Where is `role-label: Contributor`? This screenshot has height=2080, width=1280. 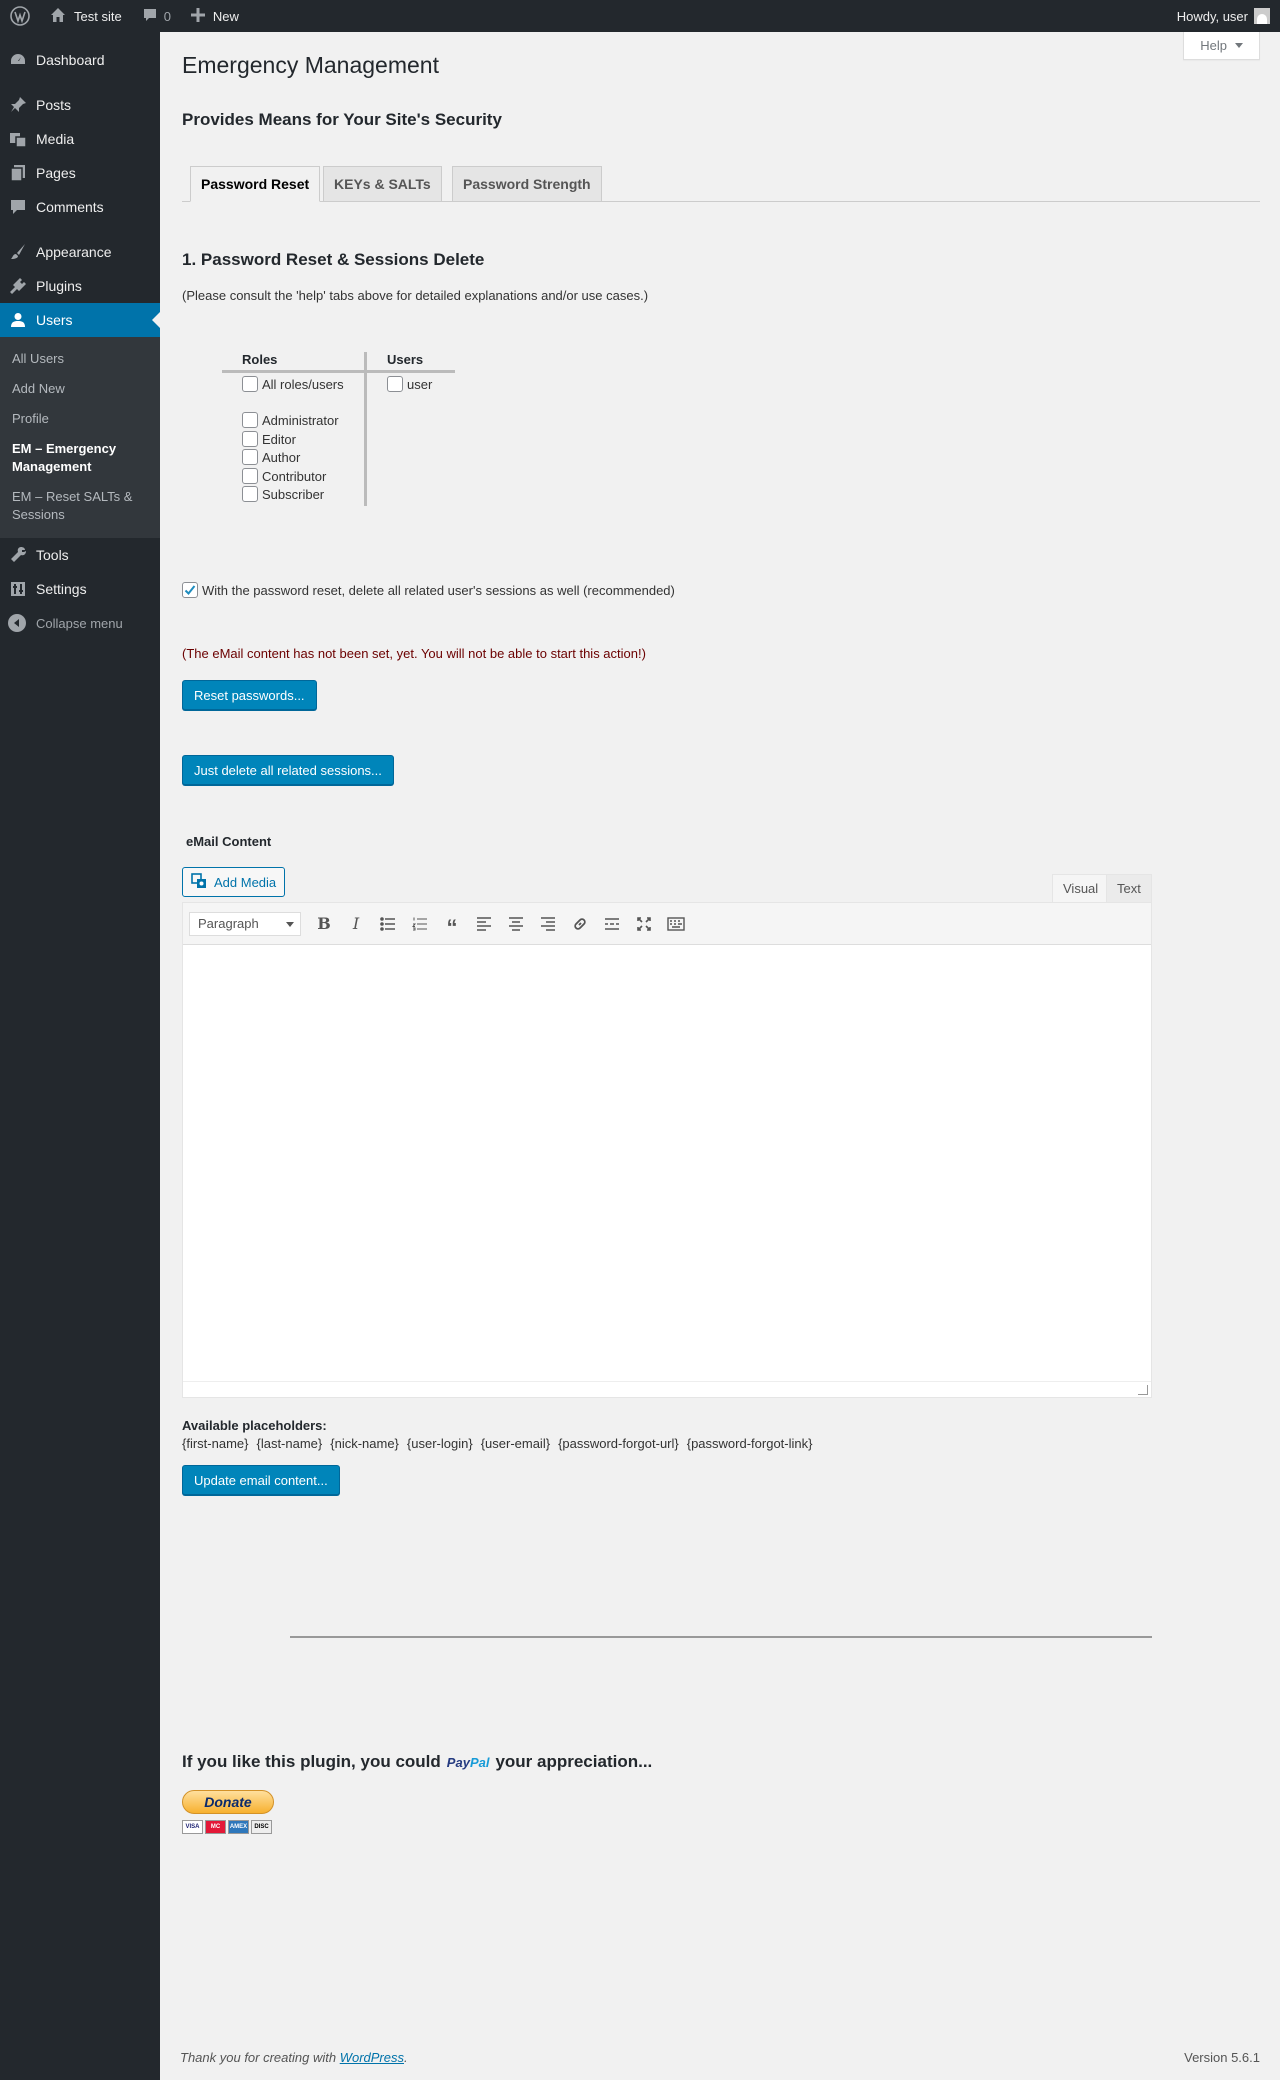
role-label: Contributor is located at coordinates (294, 476).